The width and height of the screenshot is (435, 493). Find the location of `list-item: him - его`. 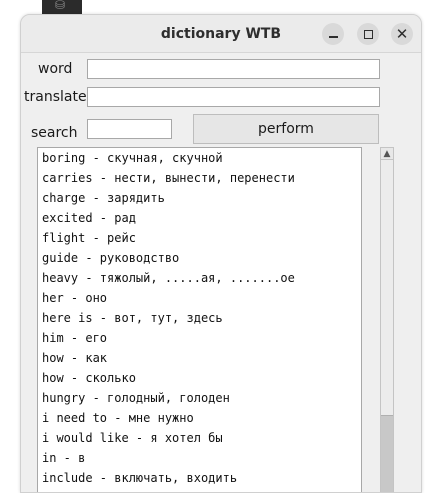

list-item: him - его is located at coordinates (199, 338).